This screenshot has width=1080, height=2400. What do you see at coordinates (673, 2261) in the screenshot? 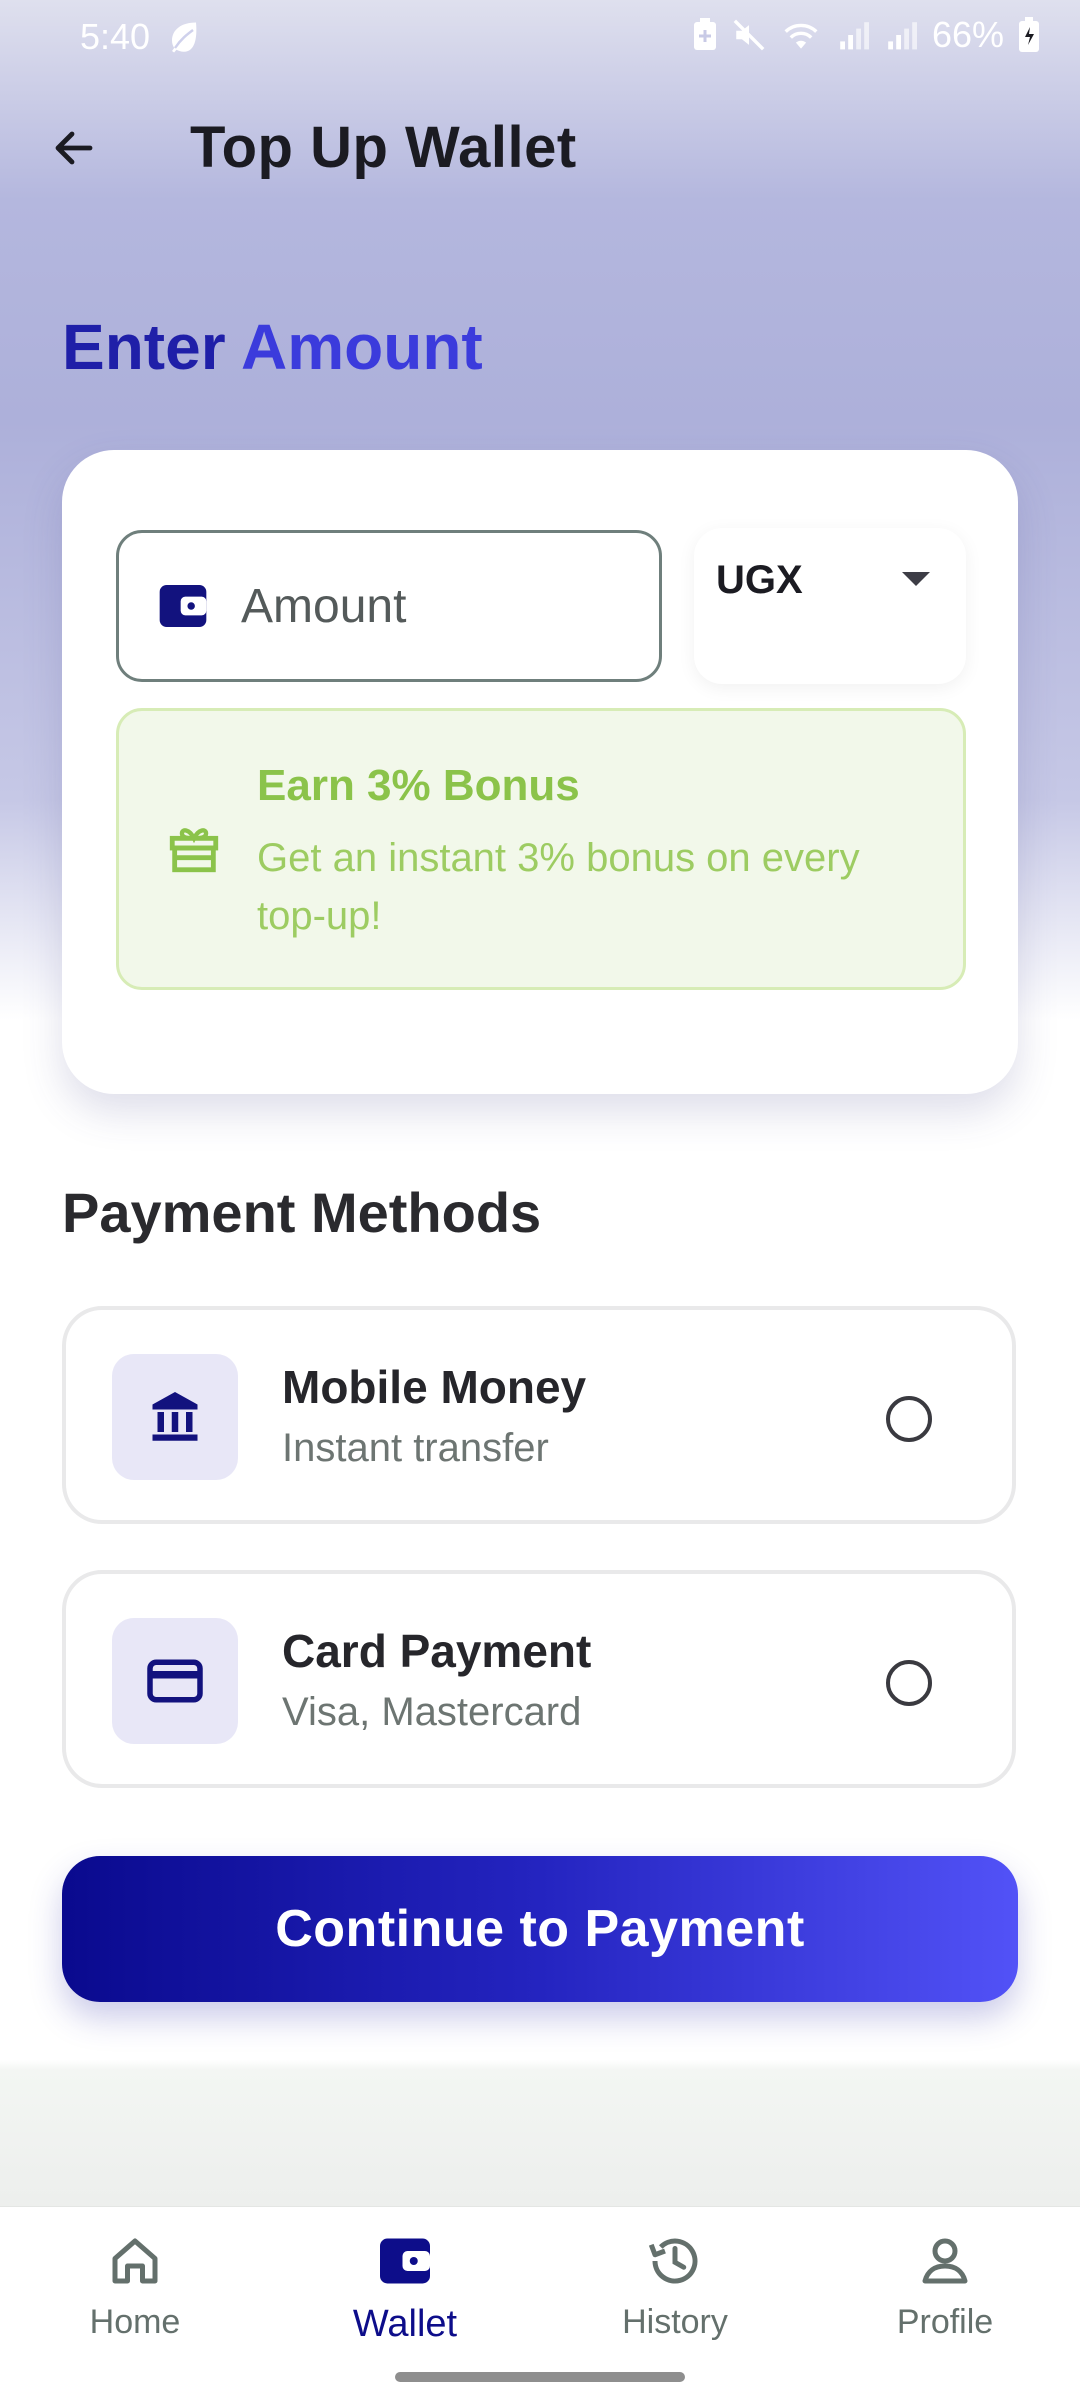
I see `history-icon` at bounding box center [673, 2261].